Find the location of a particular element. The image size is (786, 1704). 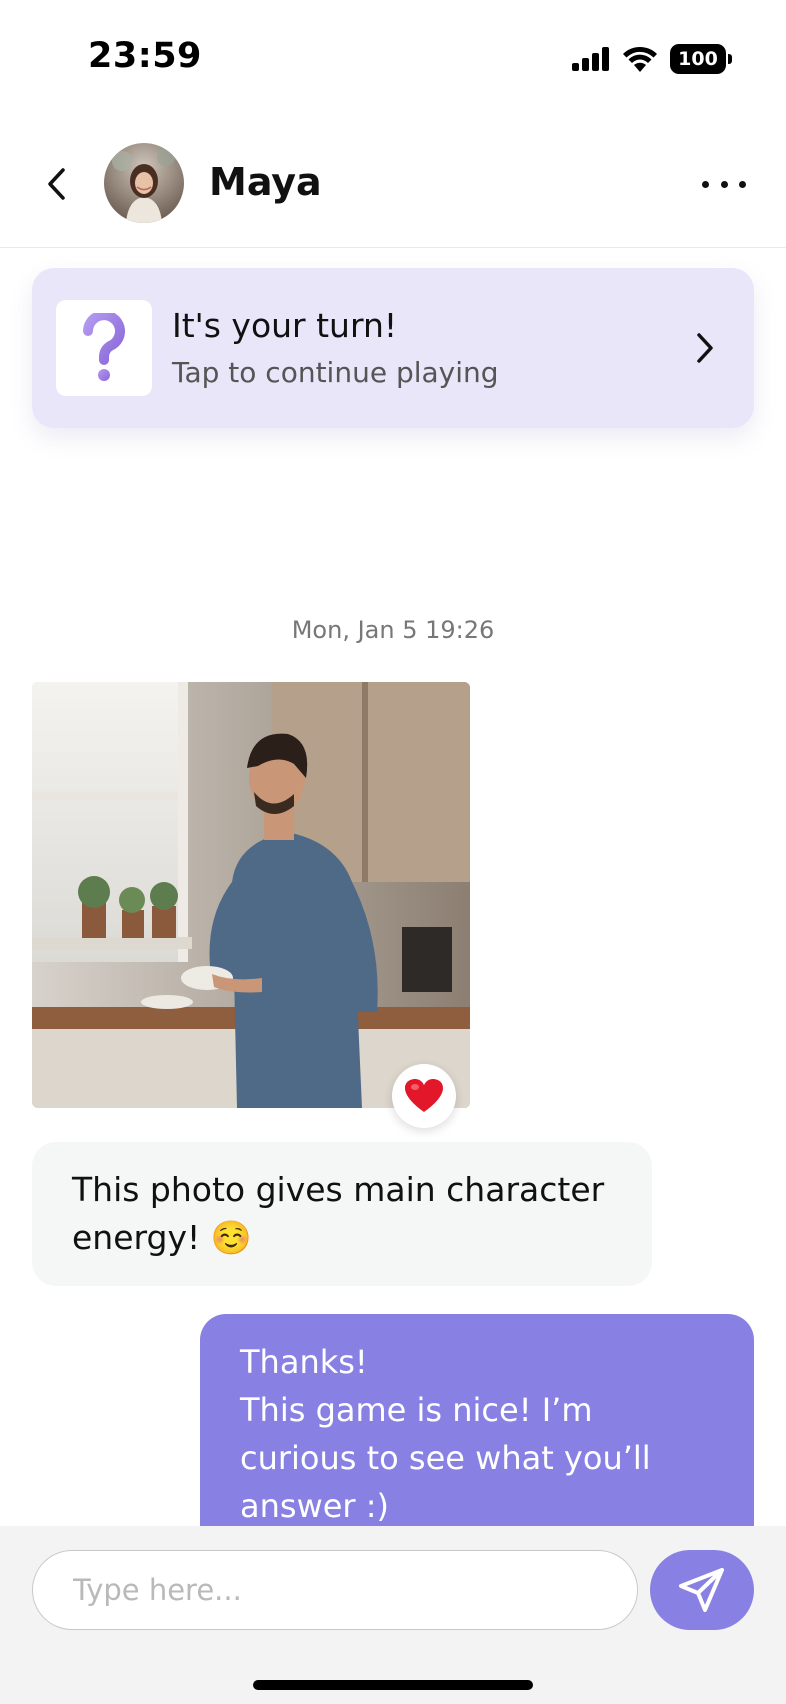

question-mark-icon is located at coordinates (104, 347).